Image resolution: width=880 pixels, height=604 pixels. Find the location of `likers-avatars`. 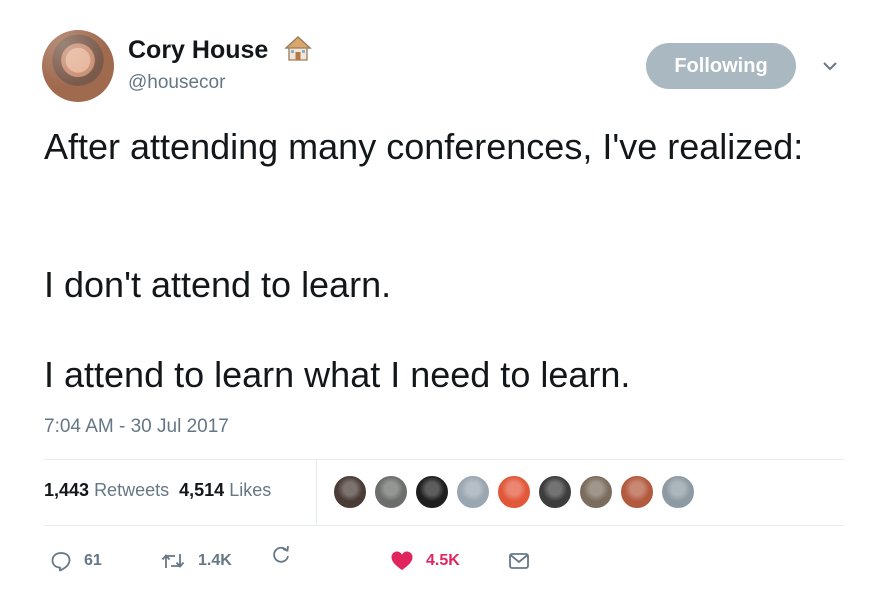

likers-avatars is located at coordinates (532, 492).